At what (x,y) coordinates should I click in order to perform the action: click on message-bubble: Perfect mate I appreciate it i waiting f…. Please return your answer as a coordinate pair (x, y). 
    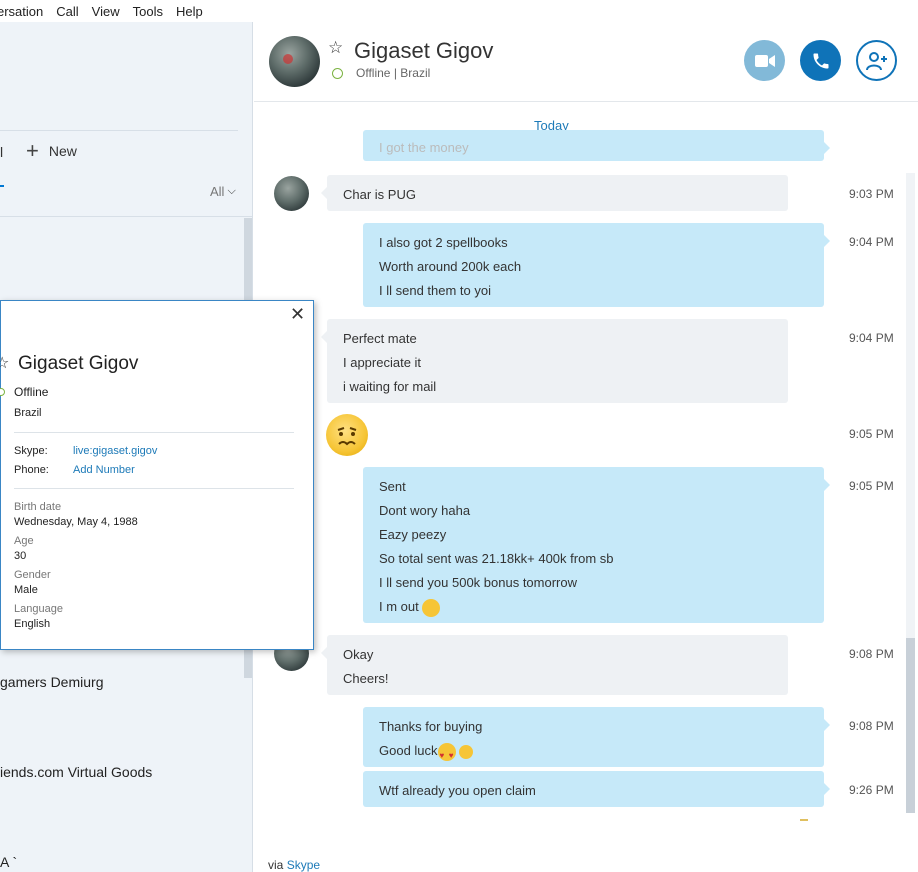
    Looking at the image, I should click on (554, 361).